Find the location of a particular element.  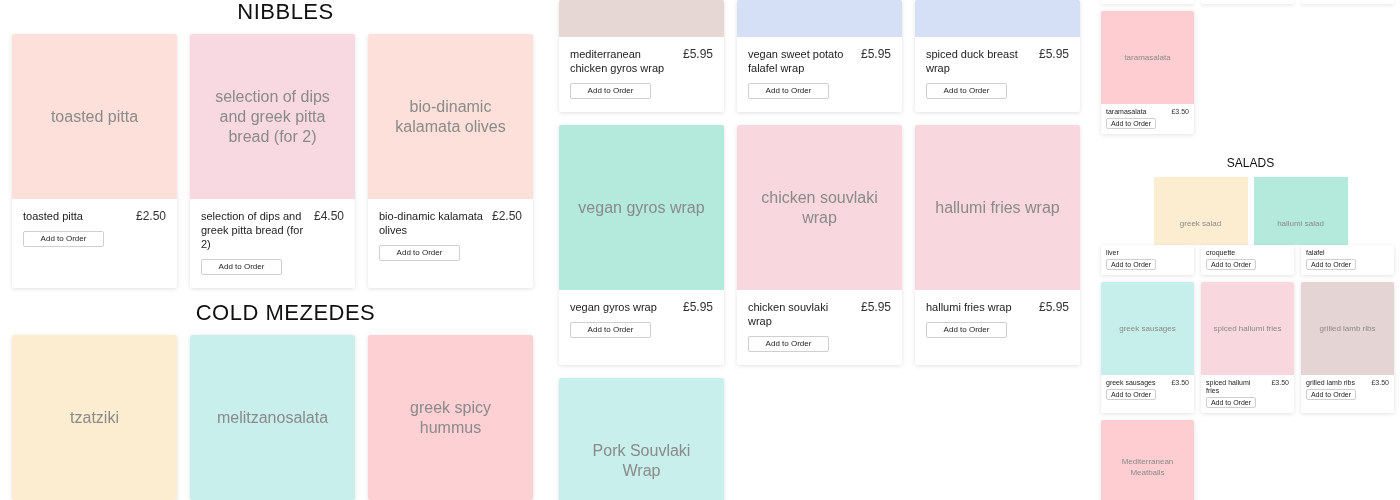

item-price: £4.50 is located at coordinates (328, 217).